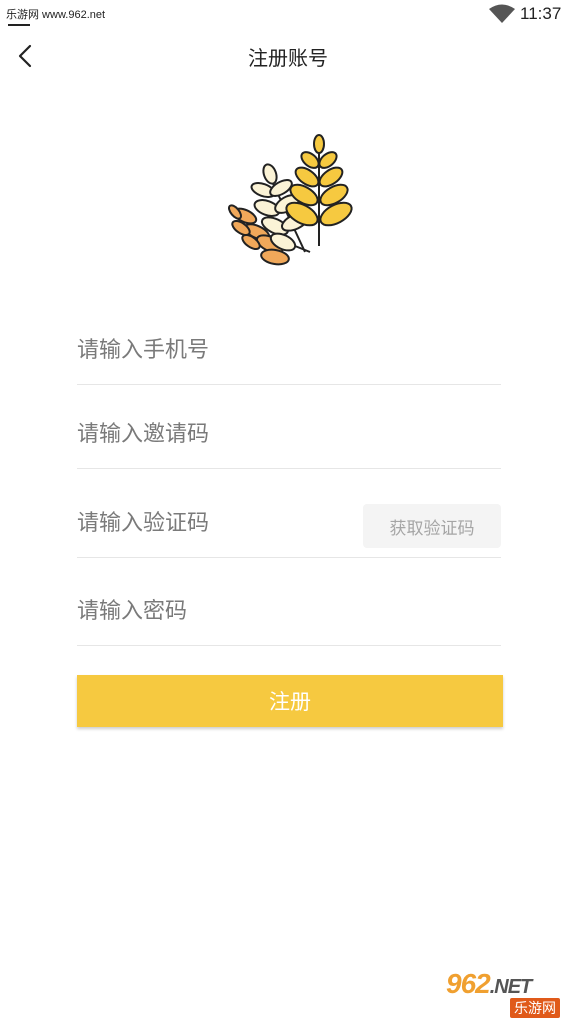 The width and height of the screenshot is (576, 1024). What do you see at coordinates (502, 13) in the screenshot?
I see `wifi-icon` at bounding box center [502, 13].